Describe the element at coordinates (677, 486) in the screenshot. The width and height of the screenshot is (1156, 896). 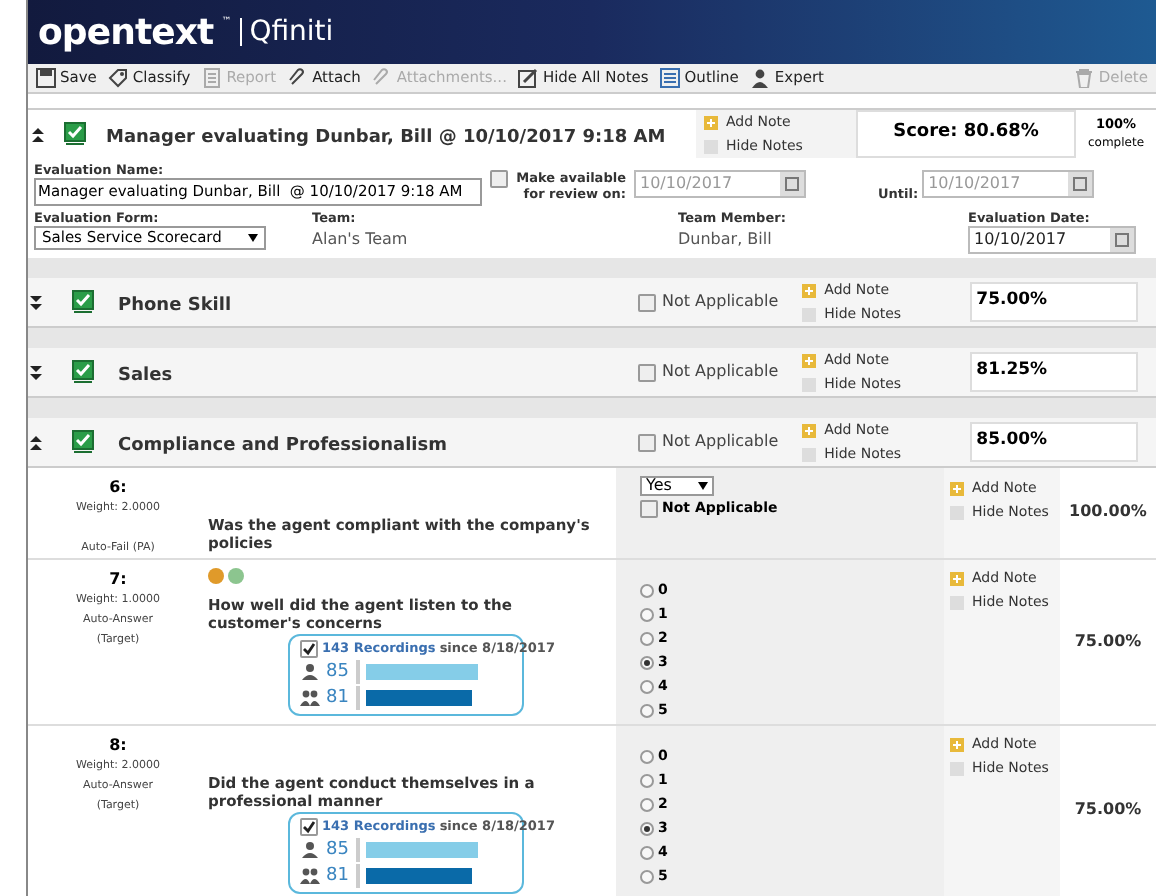
I see `answer-select: Yes` at that location.